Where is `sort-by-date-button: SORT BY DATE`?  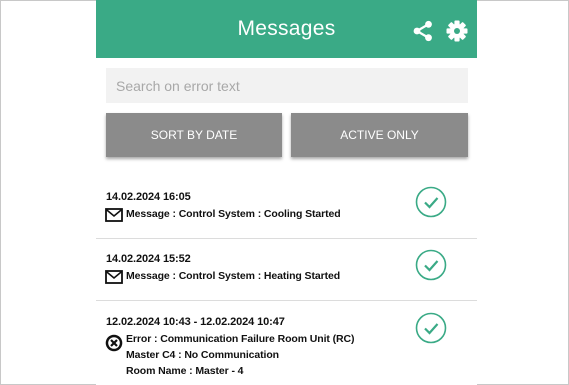
sort-by-date-button: SORT BY DATE is located at coordinates (194, 135).